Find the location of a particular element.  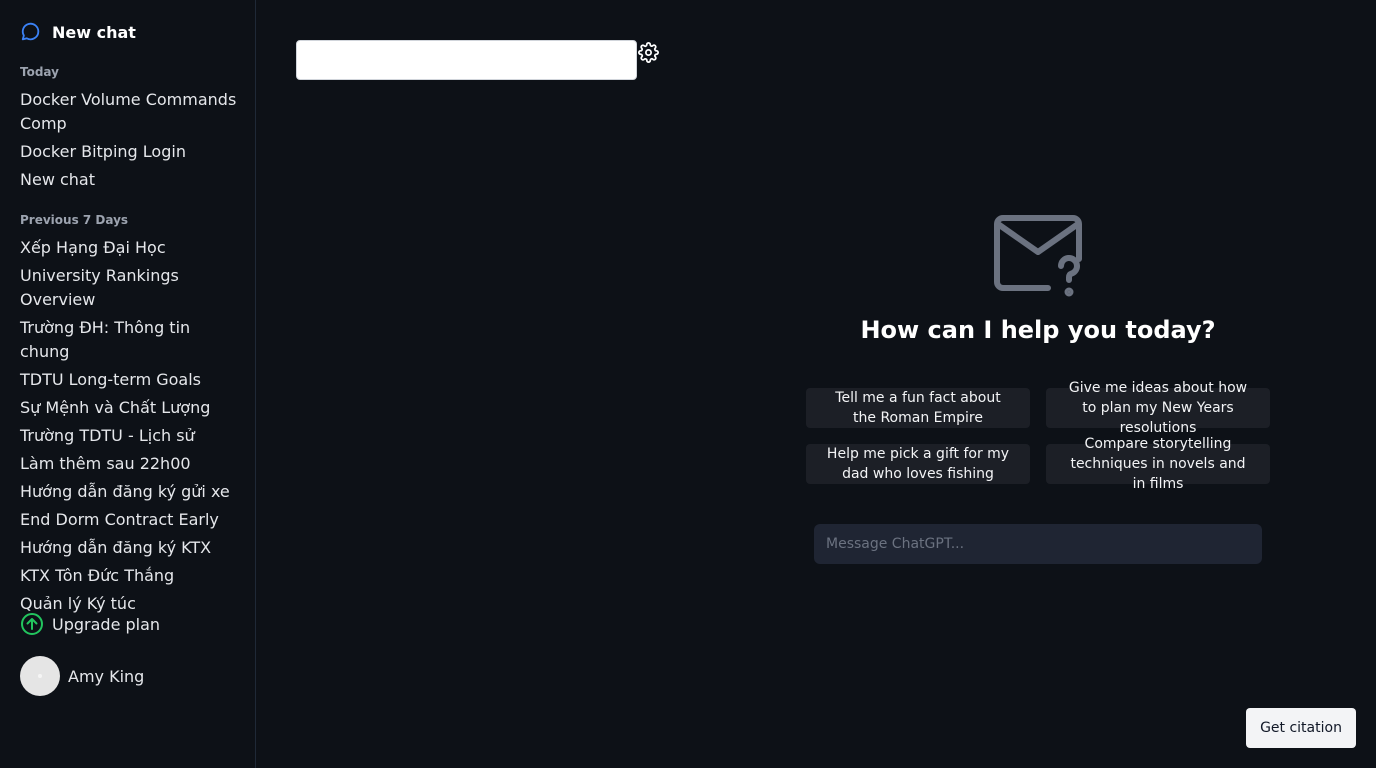

chat-item: Docker Volume Commands Comp is located at coordinates (131, 112).